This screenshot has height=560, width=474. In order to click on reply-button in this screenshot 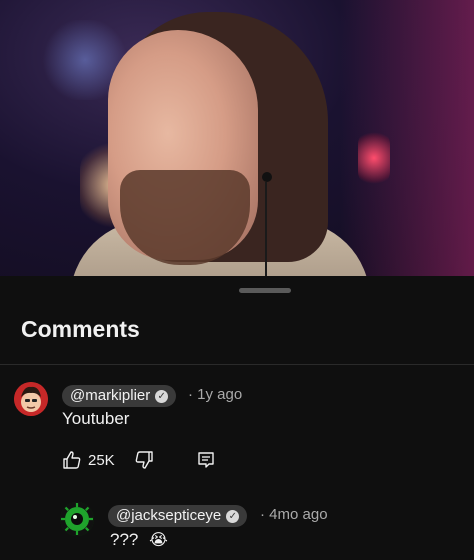, I will do `click(206, 460)`.